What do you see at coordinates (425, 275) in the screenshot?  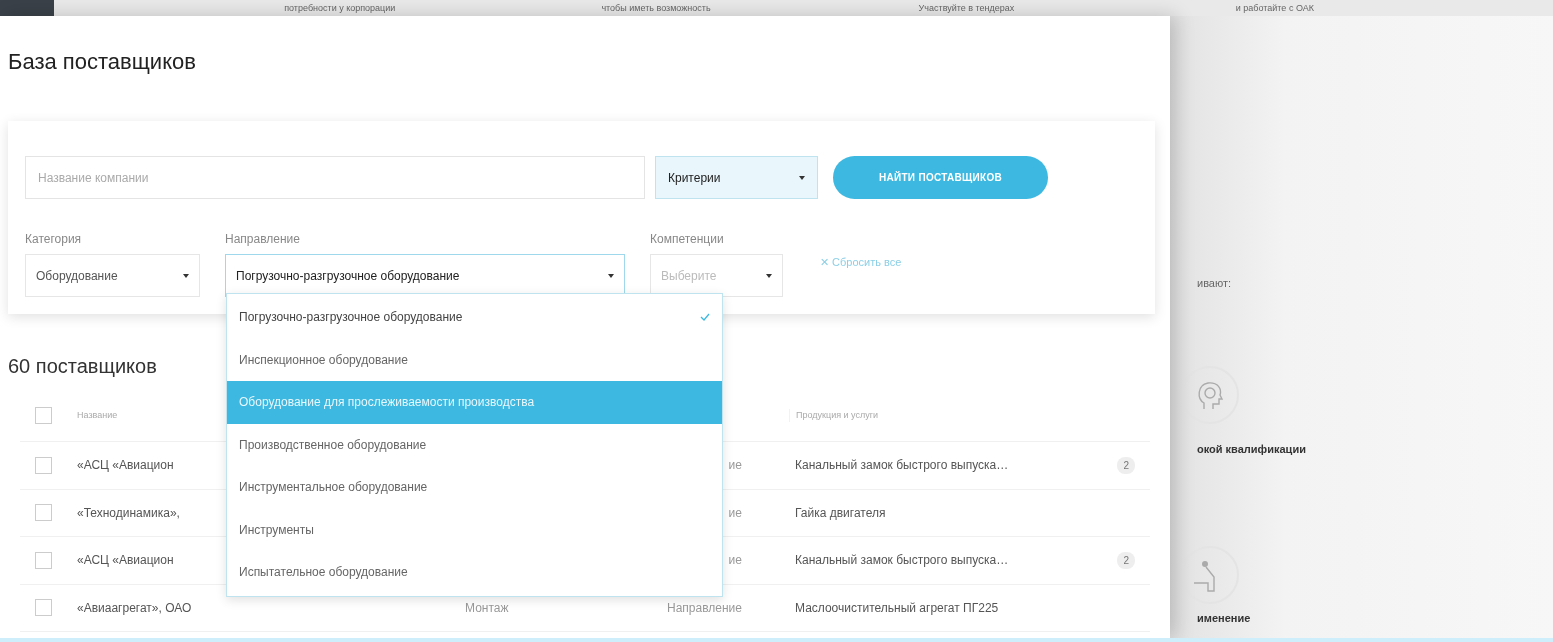 I see `filter-select: Погрузочно-разгрузочное оборудование` at bounding box center [425, 275].